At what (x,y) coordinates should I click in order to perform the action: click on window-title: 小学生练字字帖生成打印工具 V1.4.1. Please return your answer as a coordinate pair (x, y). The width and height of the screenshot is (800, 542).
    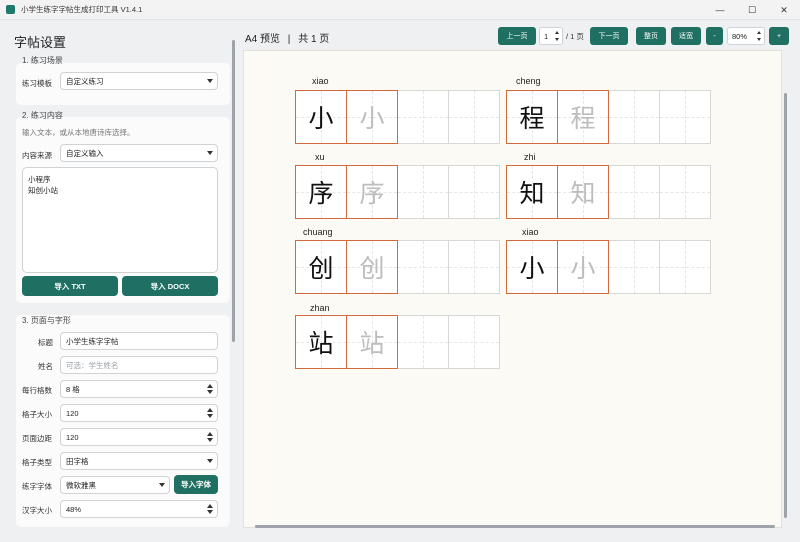
    Looking at the image, I should click on (82, 9).